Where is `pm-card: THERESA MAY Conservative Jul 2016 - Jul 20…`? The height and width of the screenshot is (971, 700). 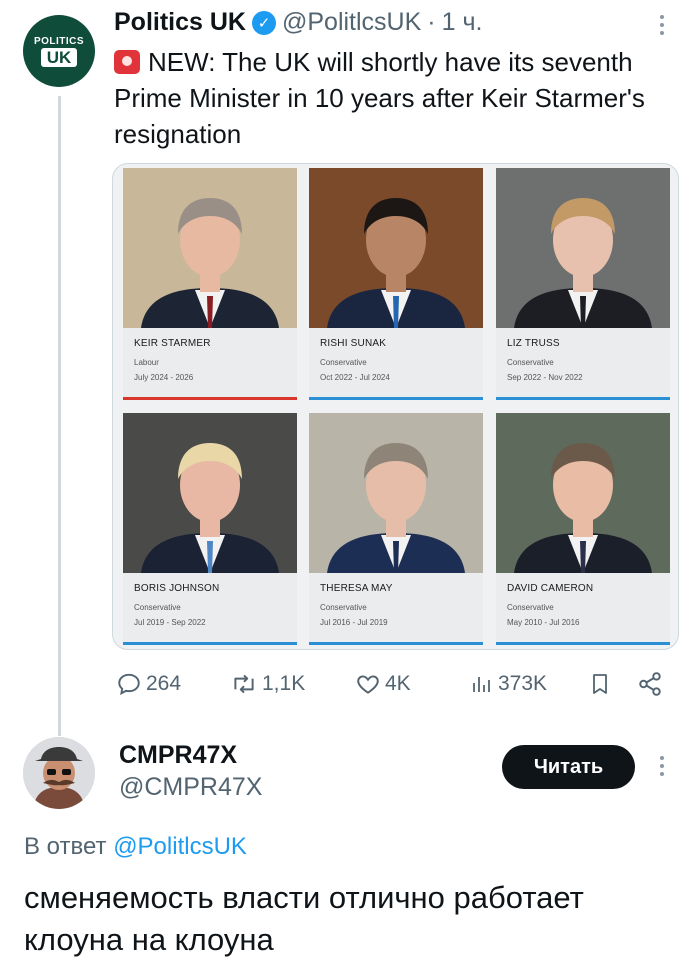
pm-card: THERESA MAY Conservative Jul 2016 - Jul 20… is located at coordinates (396, 529).